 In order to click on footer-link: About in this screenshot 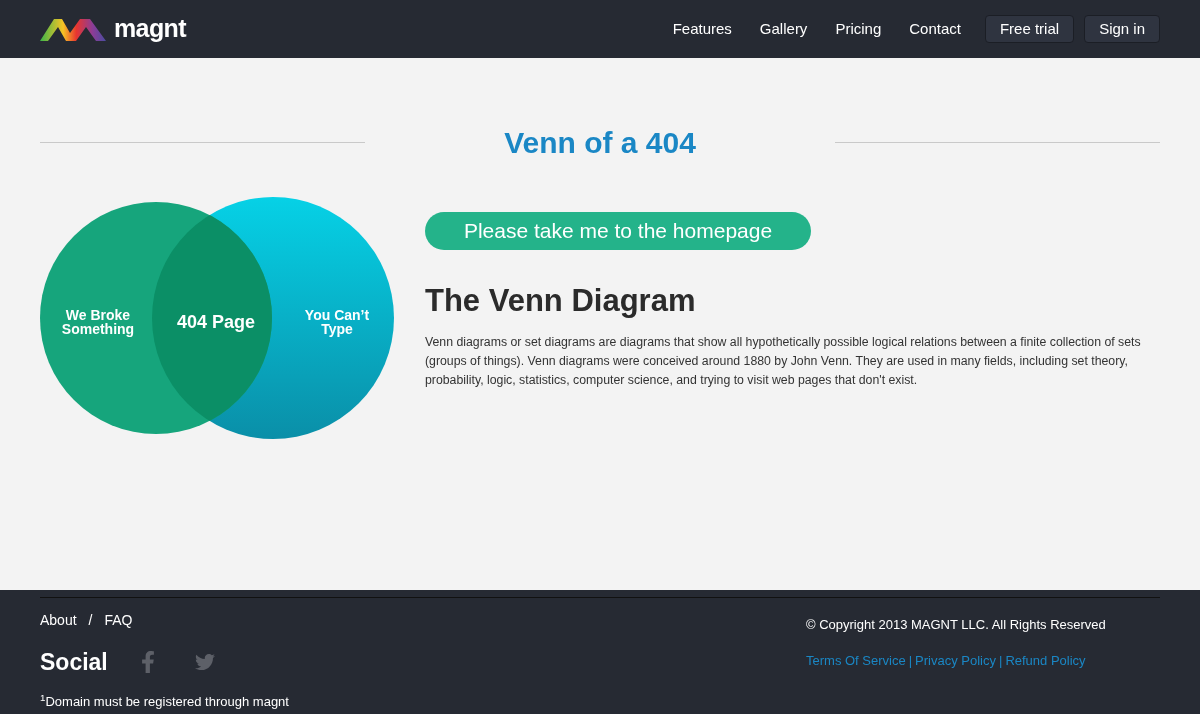, I will do `click(58, 620)`.